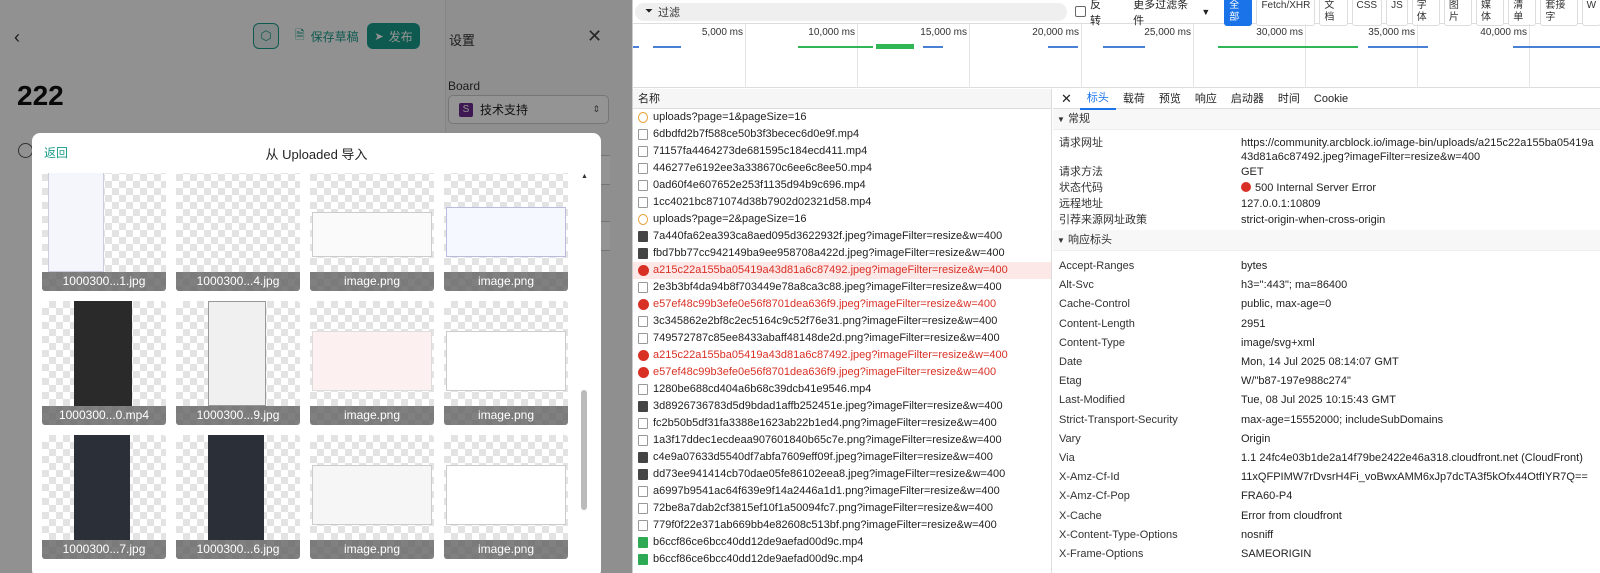  What do you see at coordinates (643, 559) in the screenshot?
I see `media-icon` at bounding box center [643, 559].